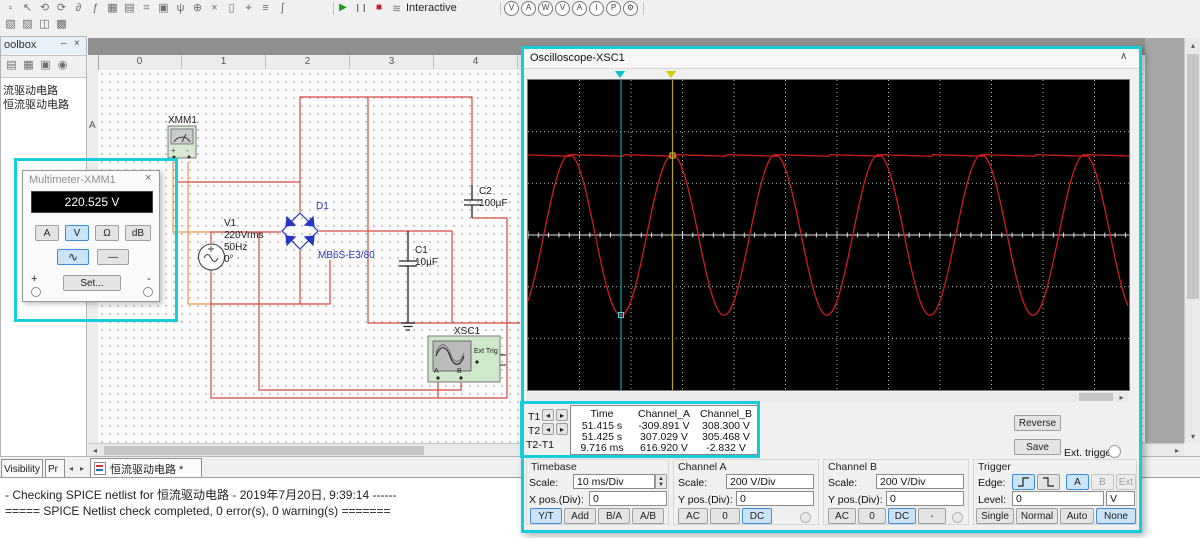 The width and height of the screenshot is (1200, 538). What do you see at coordinates (1126, 482) in the screenshot?
I see `trigger-source-ext-button: Ext` at bounding box center [1126, 482].